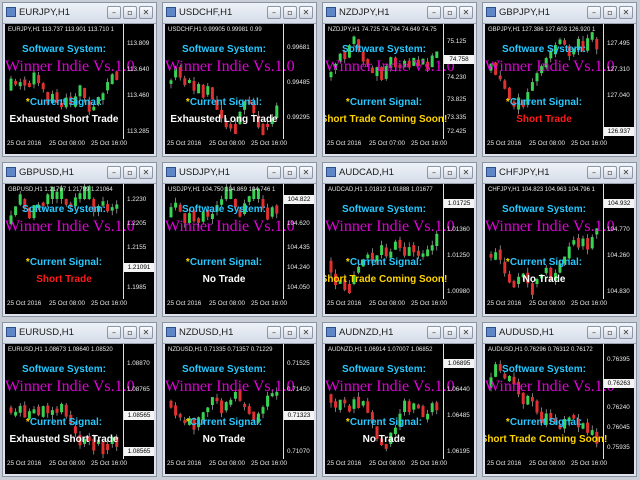  I want to click on window-titlebar: NZDUSD,H1 – ▫ ✕, so click(239, 333).